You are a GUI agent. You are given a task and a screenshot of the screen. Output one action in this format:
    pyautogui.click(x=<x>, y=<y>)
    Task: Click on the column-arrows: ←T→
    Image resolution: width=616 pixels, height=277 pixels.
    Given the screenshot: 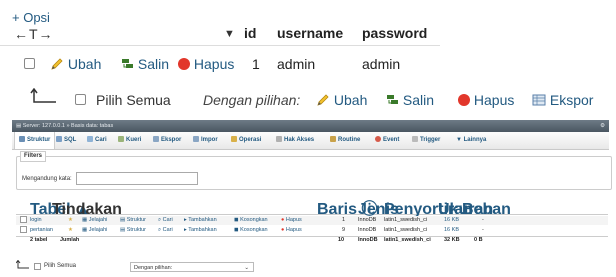 What is the action you would take?
    pyautogui.click(x=34, y=34)
    